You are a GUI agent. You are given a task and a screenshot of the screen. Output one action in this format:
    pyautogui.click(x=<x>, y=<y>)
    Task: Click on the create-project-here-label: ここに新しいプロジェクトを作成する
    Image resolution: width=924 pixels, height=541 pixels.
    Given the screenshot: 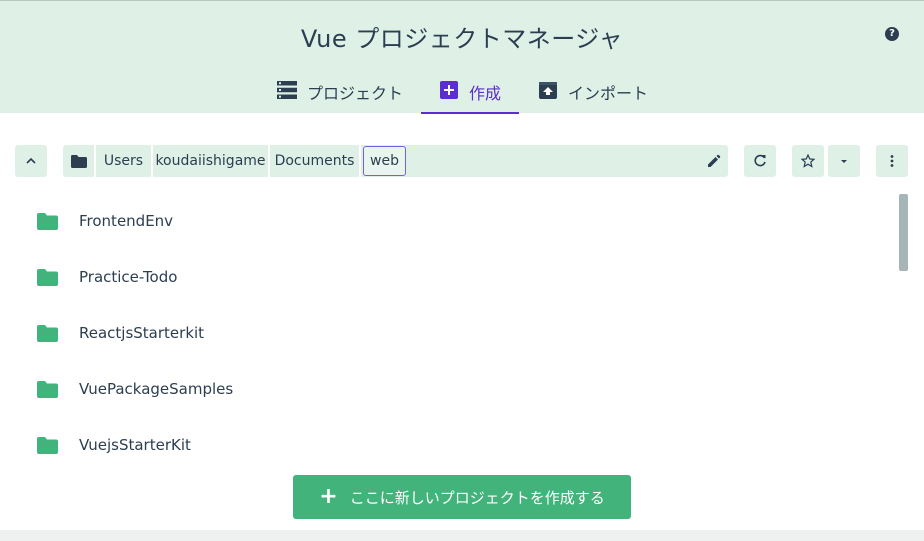 What is the action you would take?
    pyautogui.click(x=477, y=497)
    